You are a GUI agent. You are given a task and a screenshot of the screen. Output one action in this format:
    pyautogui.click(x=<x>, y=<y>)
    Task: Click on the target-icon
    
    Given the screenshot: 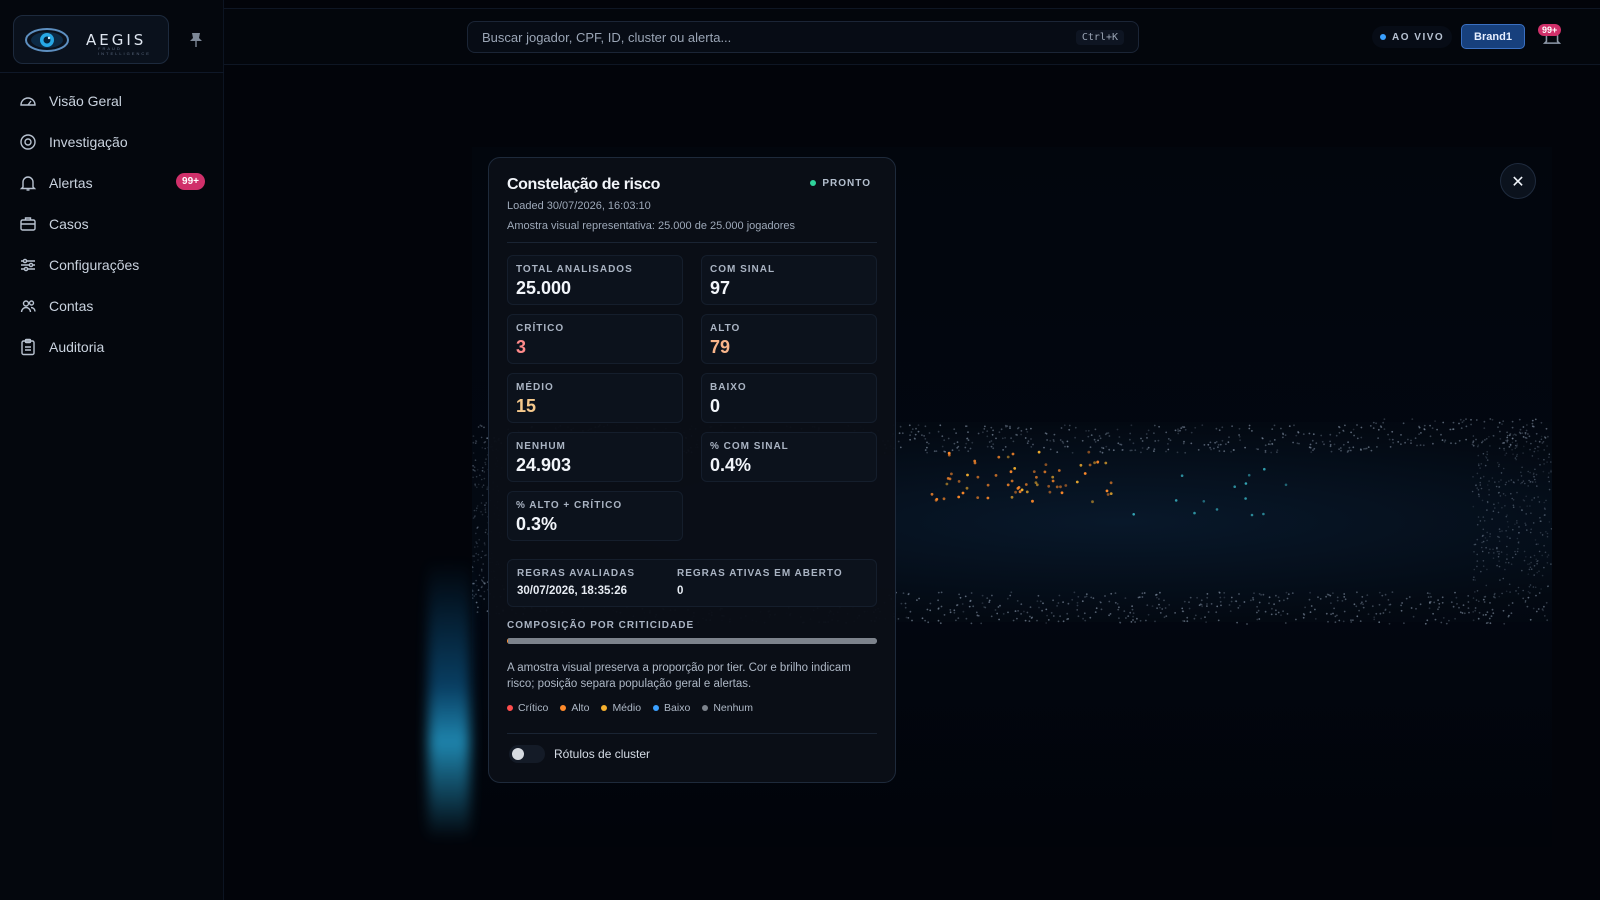 What is the action you would take?
    pyautogui.click(x=28, y=141)
    